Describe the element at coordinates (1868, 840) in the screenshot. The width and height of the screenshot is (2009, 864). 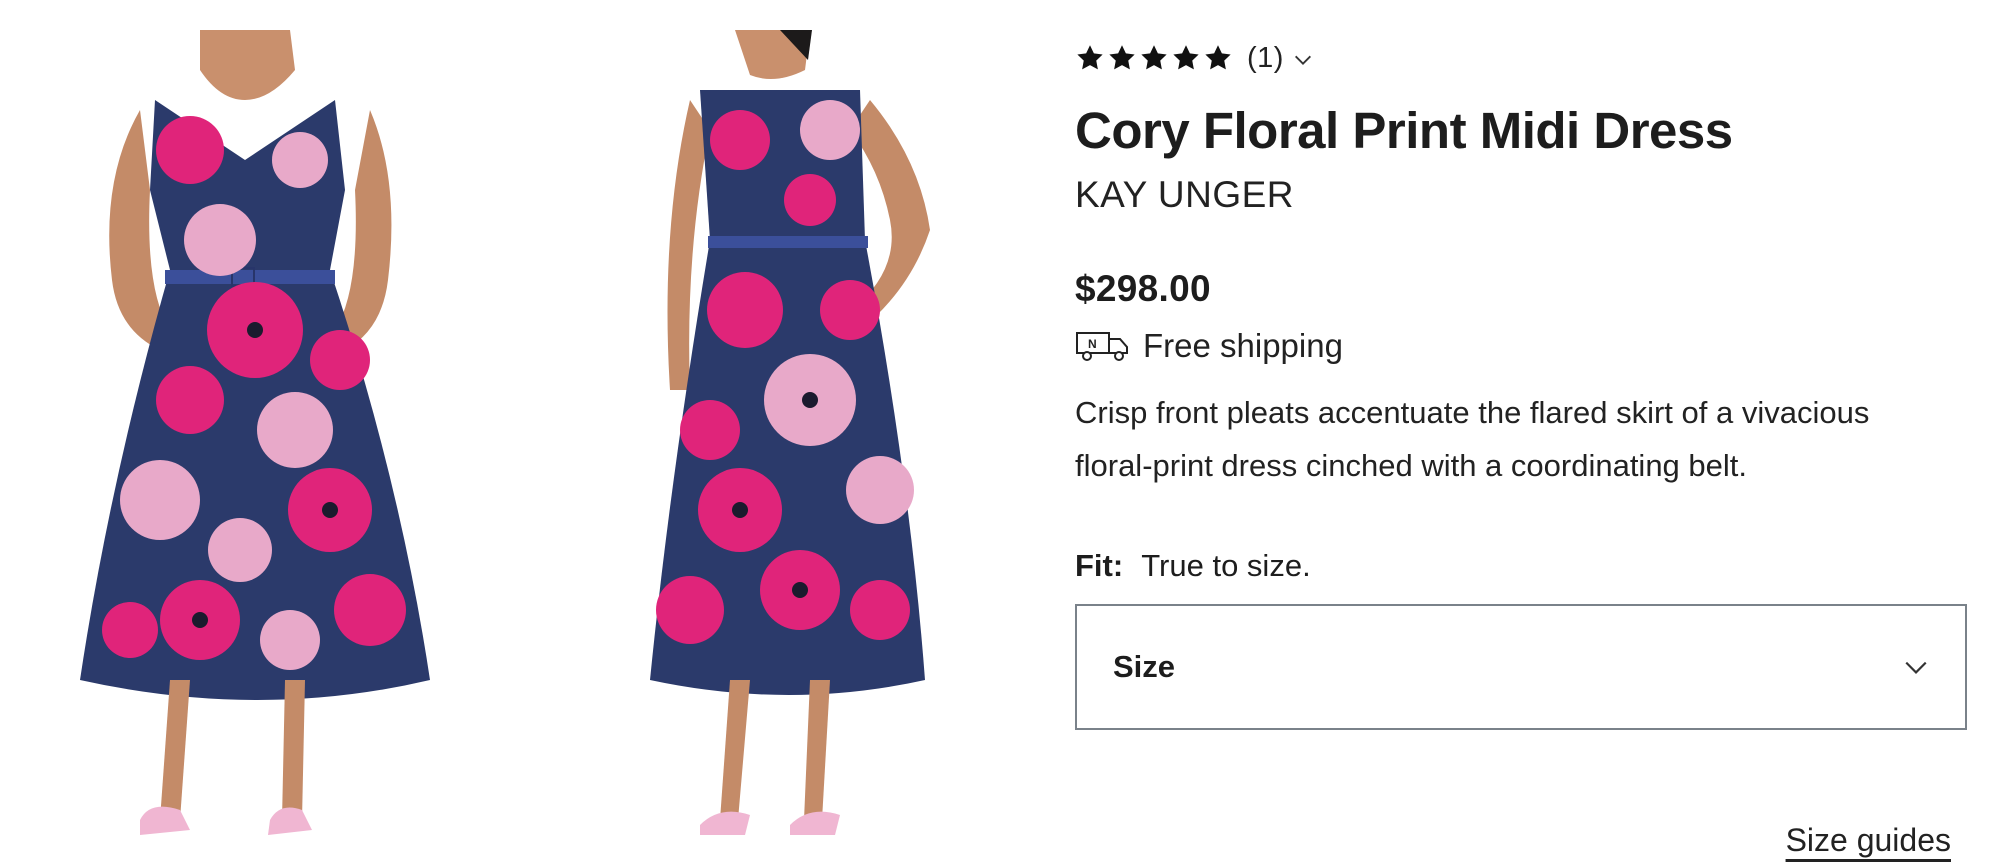
I see `size-guides-link: Size guides` at that location.